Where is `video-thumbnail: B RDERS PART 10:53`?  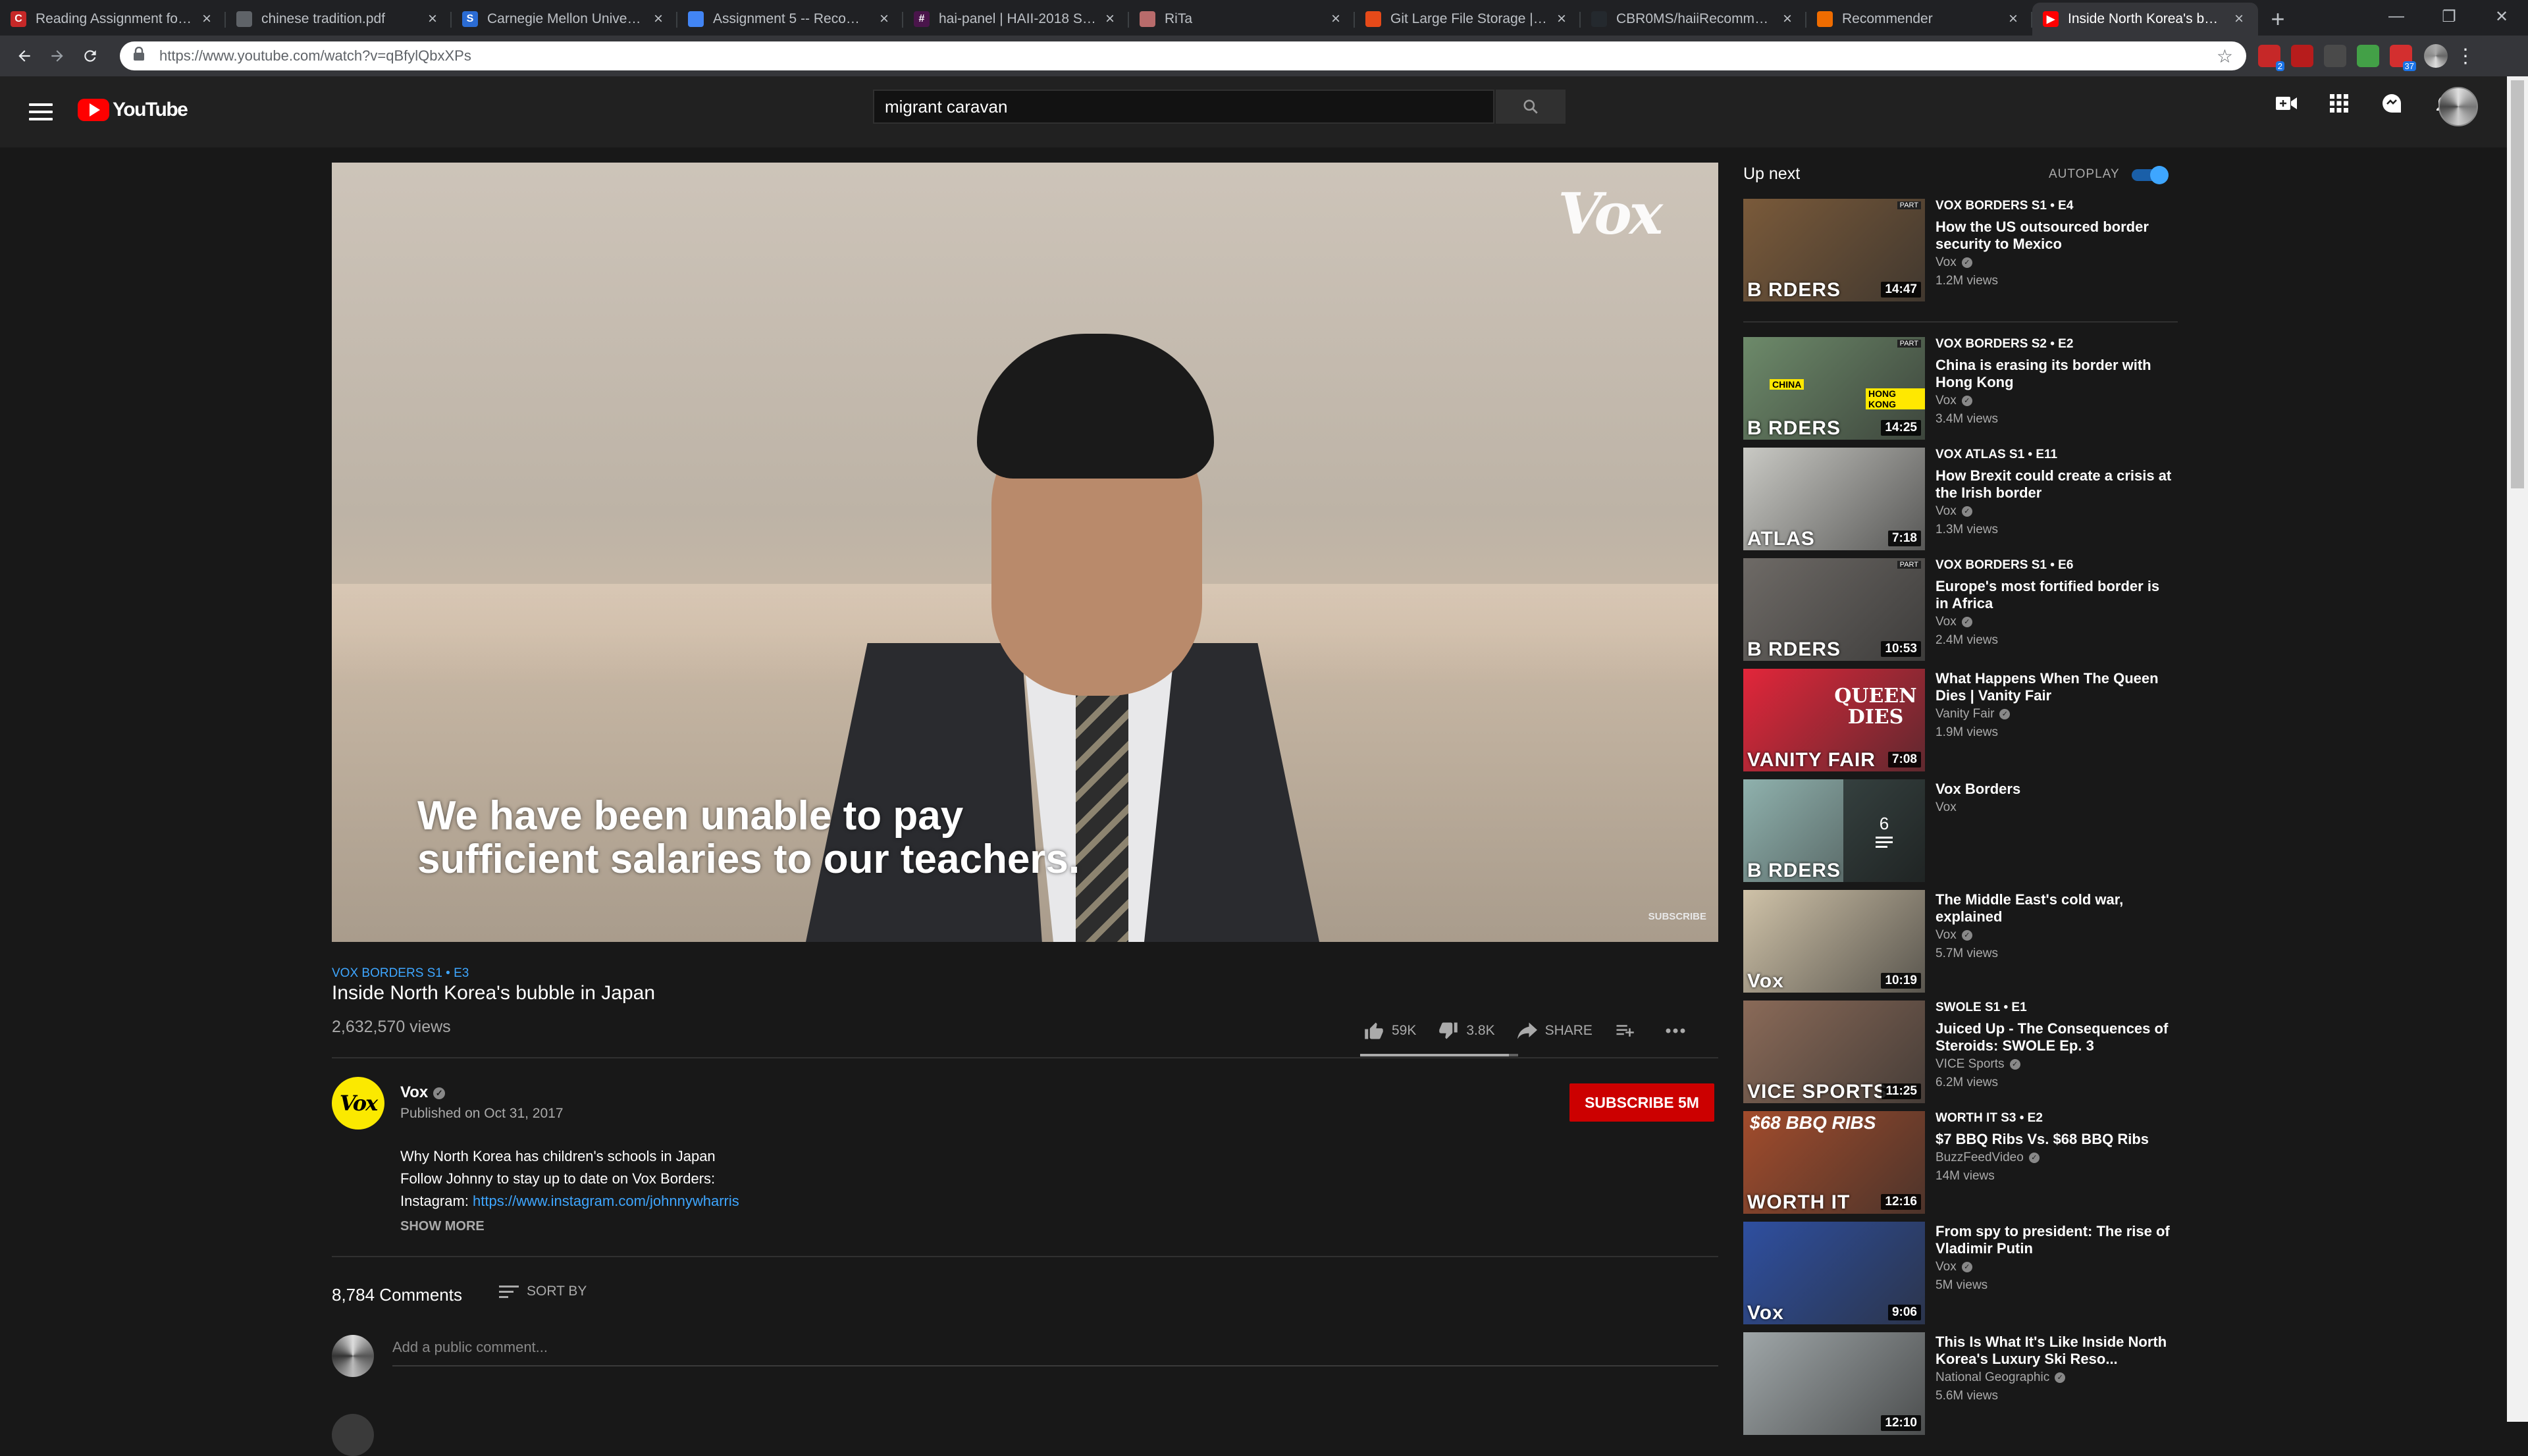 video-thumbnail: B RDERS PART 10:53 is located at coordinates (1834, 609).